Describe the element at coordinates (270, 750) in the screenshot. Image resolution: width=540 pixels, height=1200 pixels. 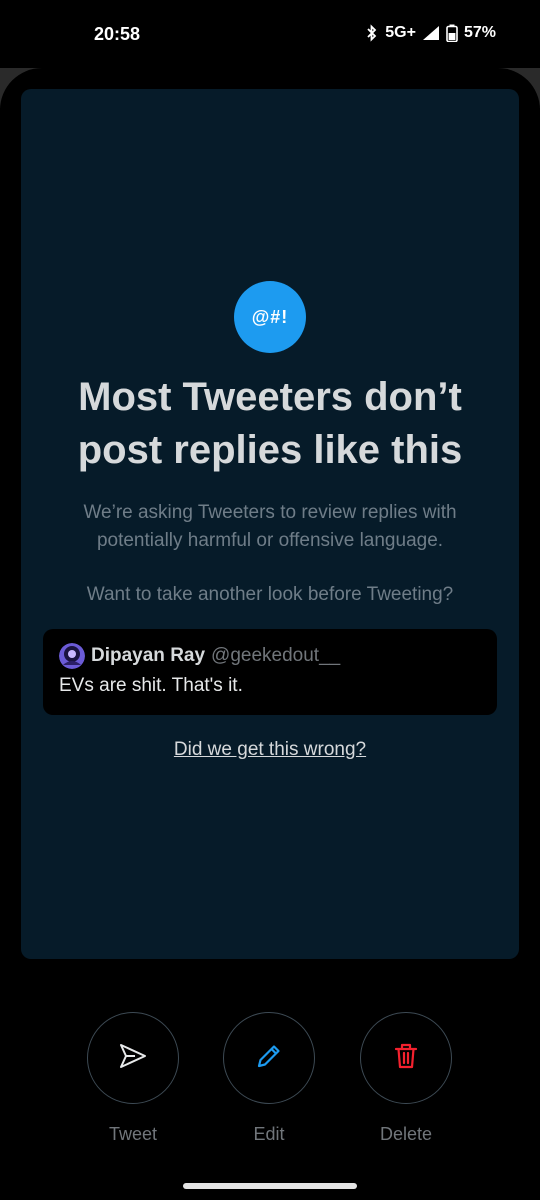
I see `did-we-get-this-wrong-link: Did we get this wrong?` at that location.